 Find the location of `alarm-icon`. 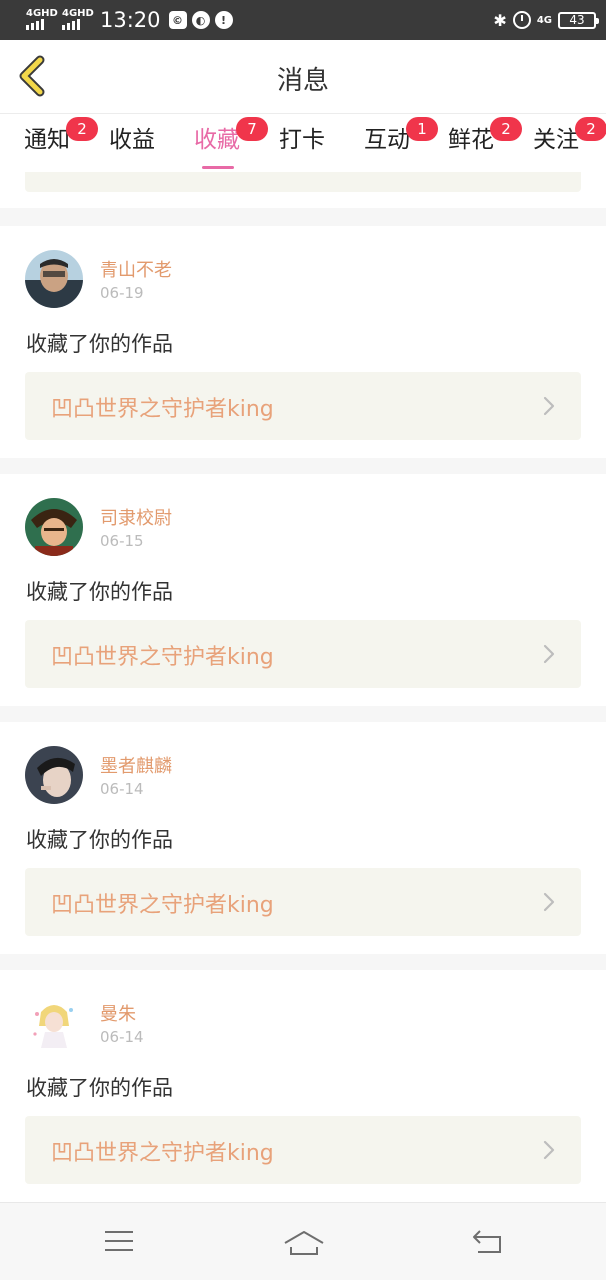

alarm-icon is located at coordinates (521, 20).